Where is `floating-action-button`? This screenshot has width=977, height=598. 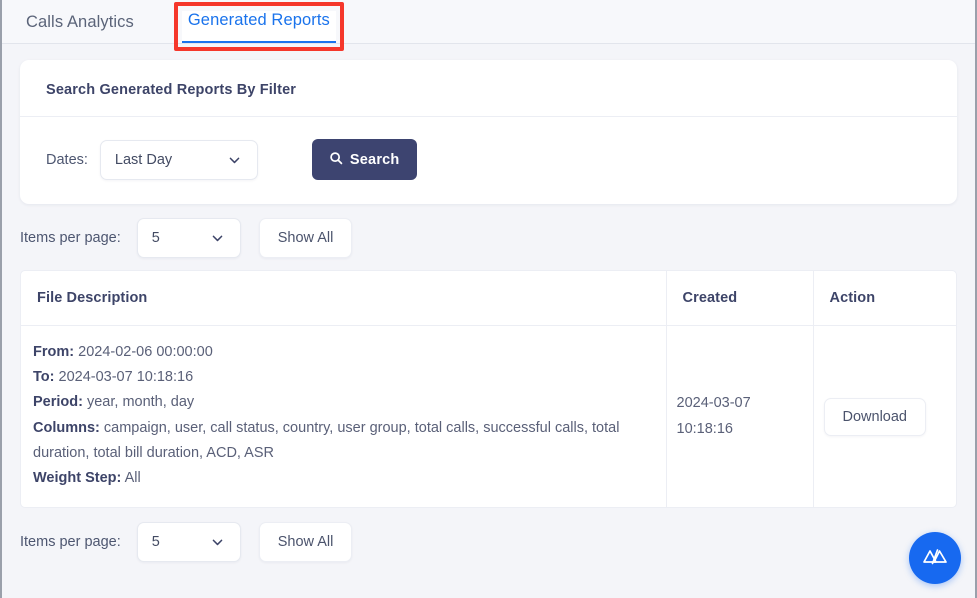 floating-action-button is located at coordinates (935, 558).